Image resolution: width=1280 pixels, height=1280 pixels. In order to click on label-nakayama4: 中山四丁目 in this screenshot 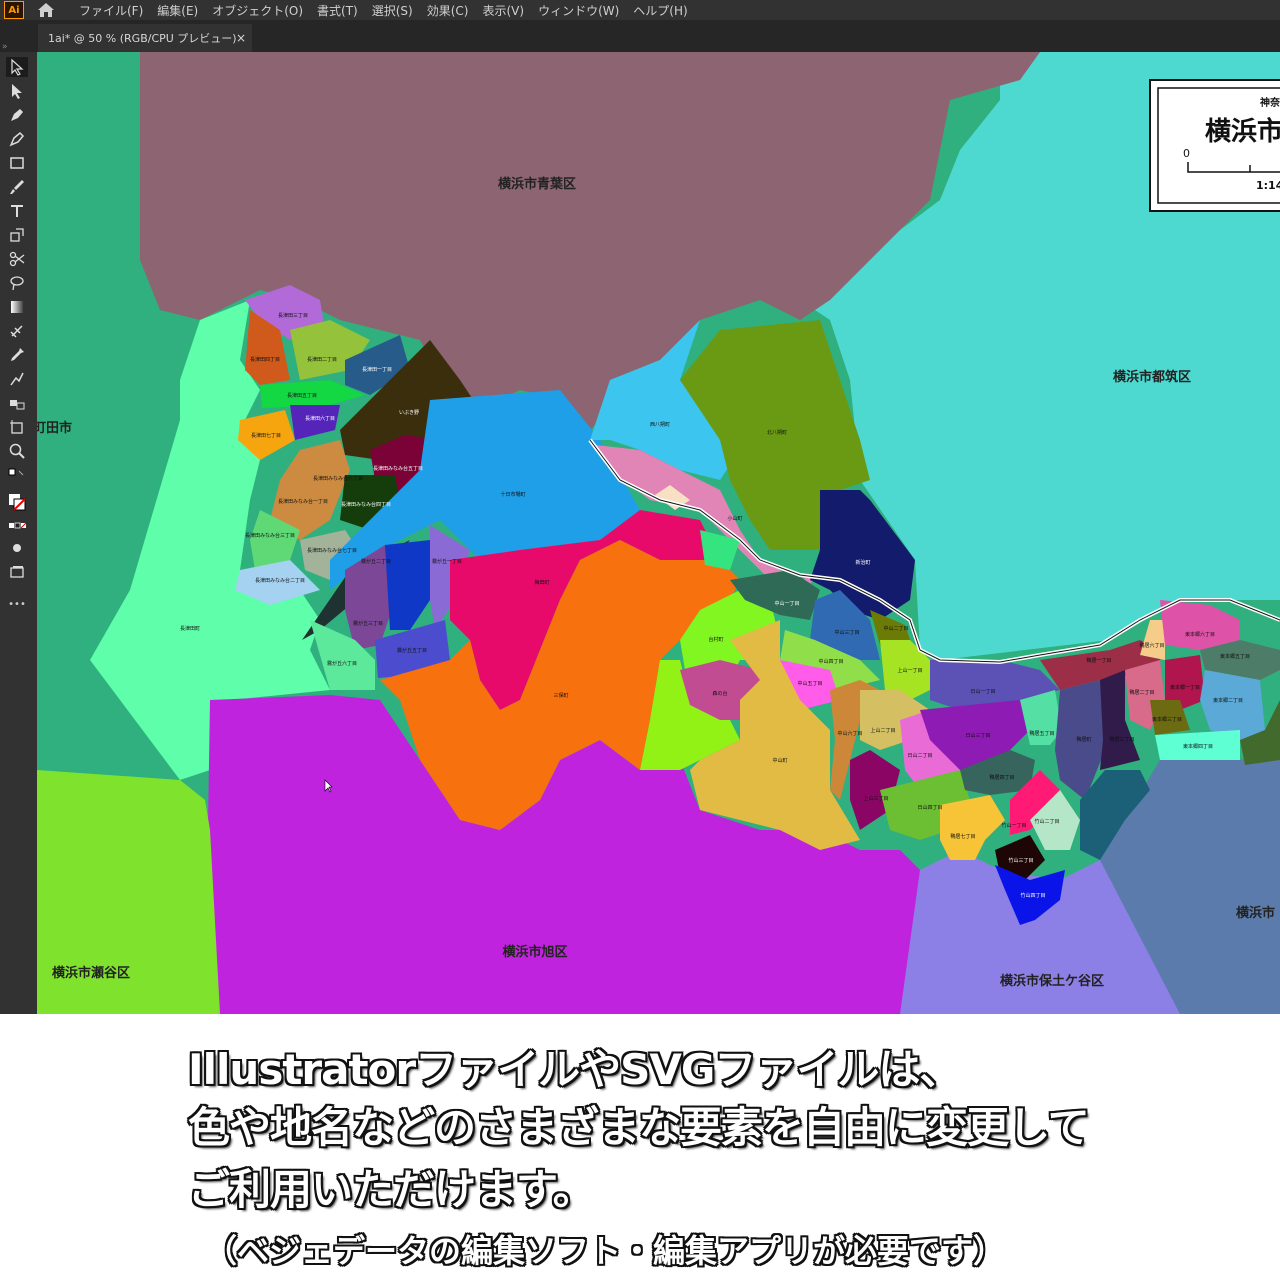, I will do `click(830, 661)`.